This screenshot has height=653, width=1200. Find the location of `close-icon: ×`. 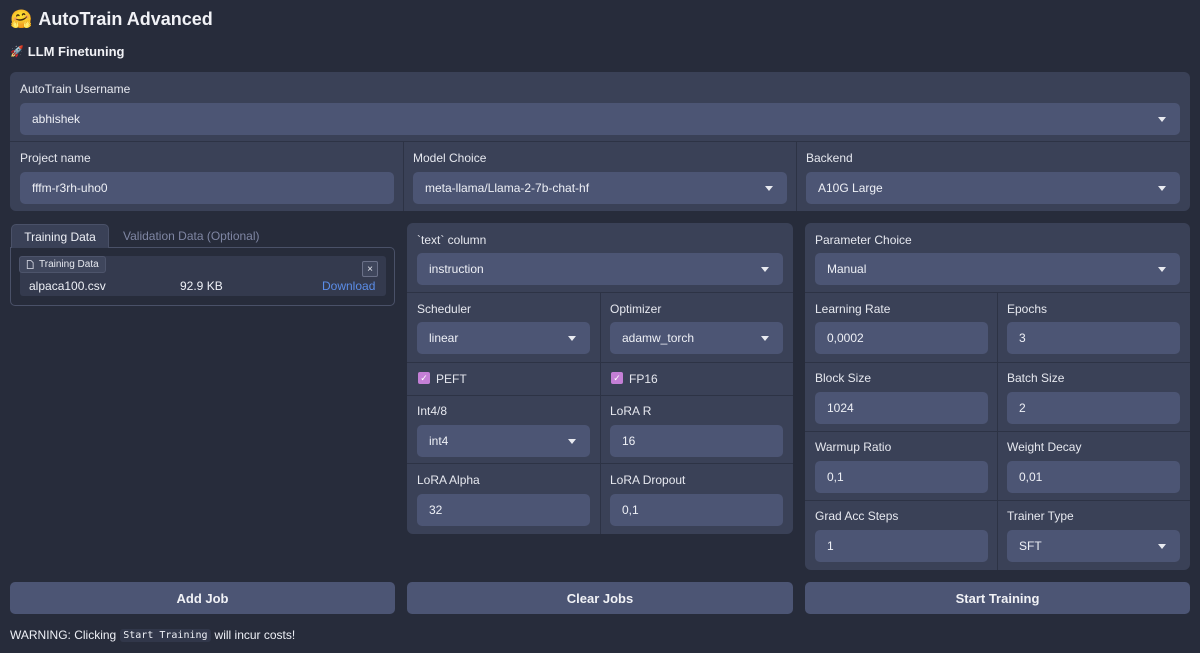

close-icon: × is located at coordinates (370, 269).